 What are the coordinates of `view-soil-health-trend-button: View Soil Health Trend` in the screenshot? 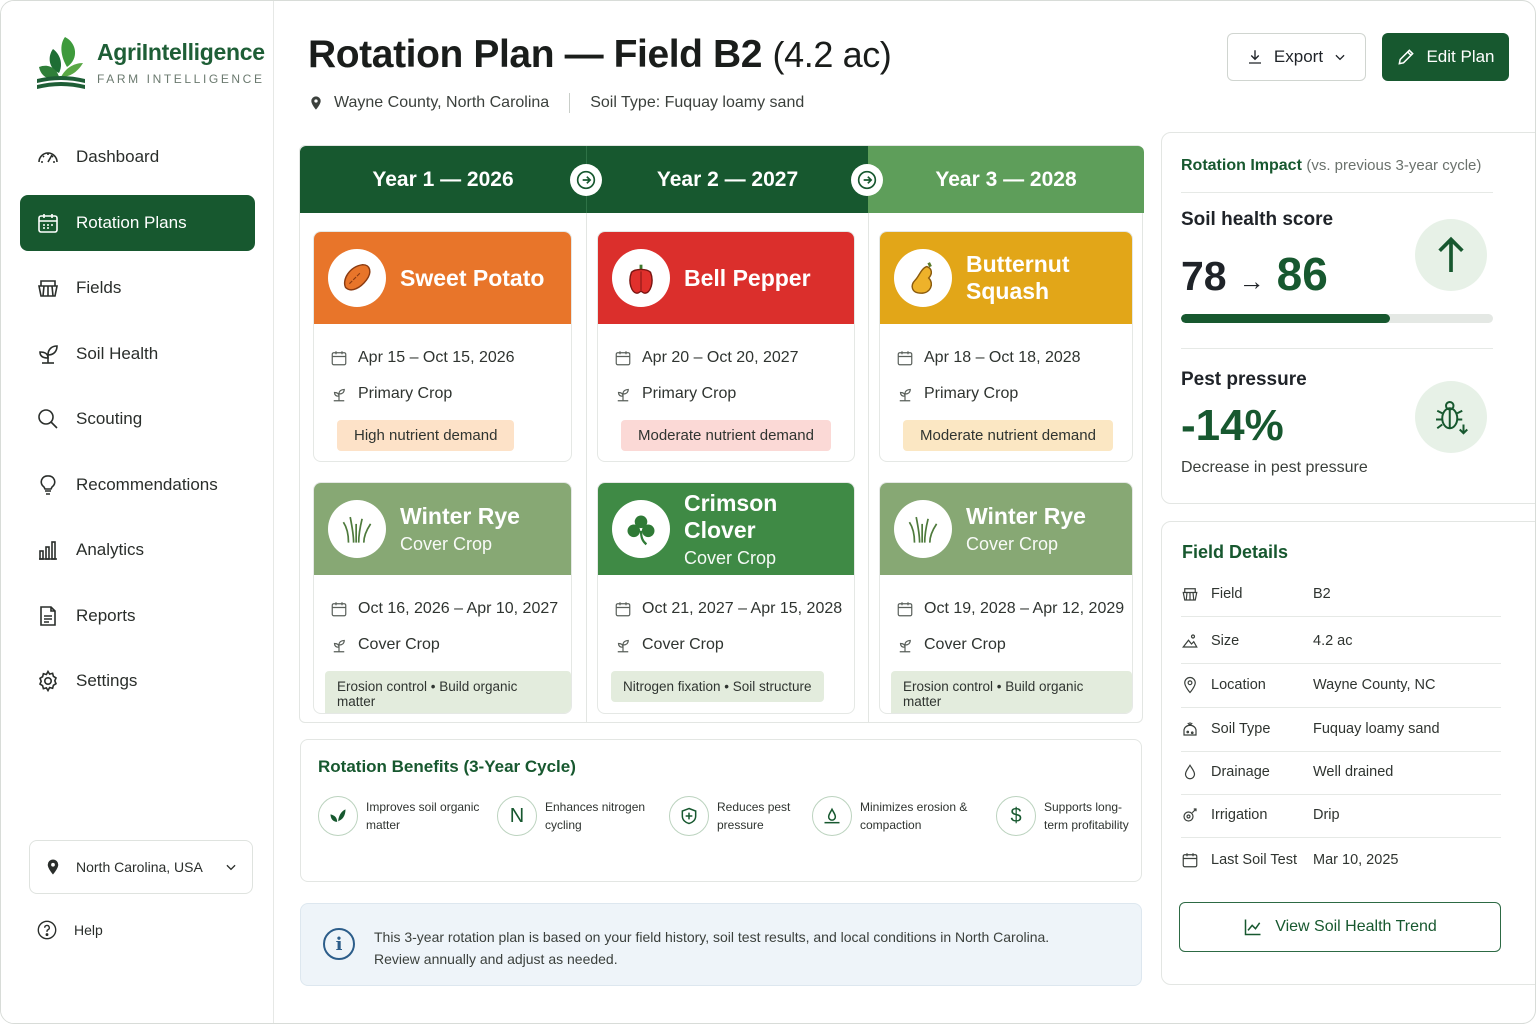 It's located at (1340, 927).